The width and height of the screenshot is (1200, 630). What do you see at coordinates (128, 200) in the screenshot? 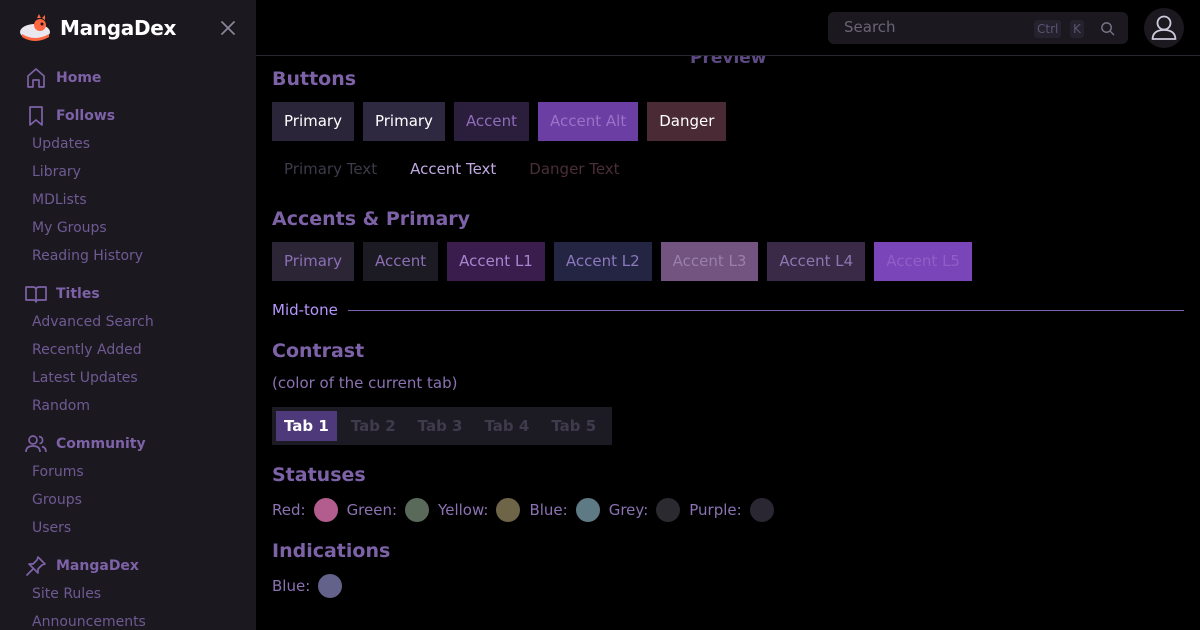
I see `sidebar-link-mdlists: MDLists` at bounding box center [128, 200].